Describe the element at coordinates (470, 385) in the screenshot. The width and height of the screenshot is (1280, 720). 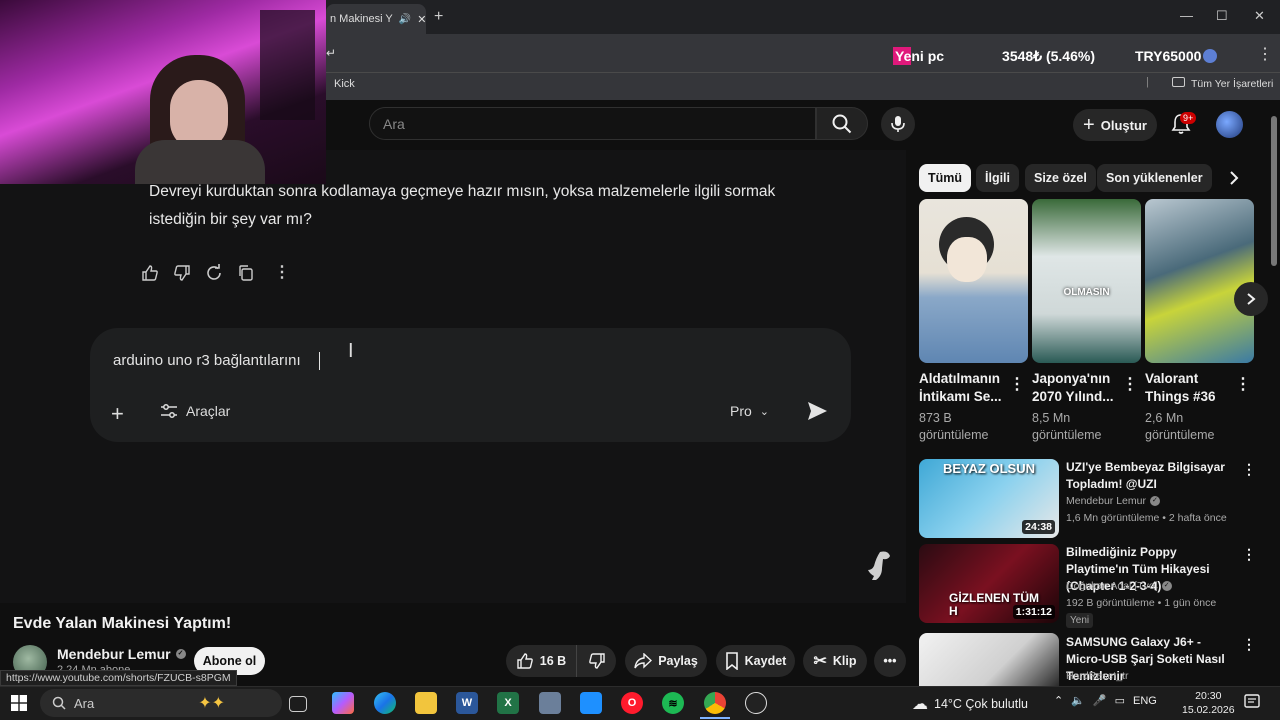
I see `prompt-box` at that location.